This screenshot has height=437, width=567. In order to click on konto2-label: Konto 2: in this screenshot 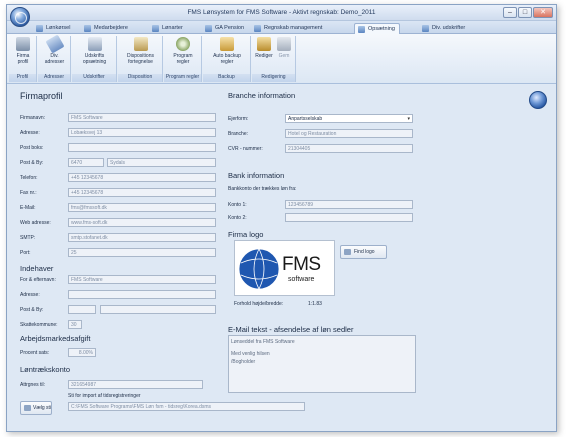, I will do `click(237, 218)`.